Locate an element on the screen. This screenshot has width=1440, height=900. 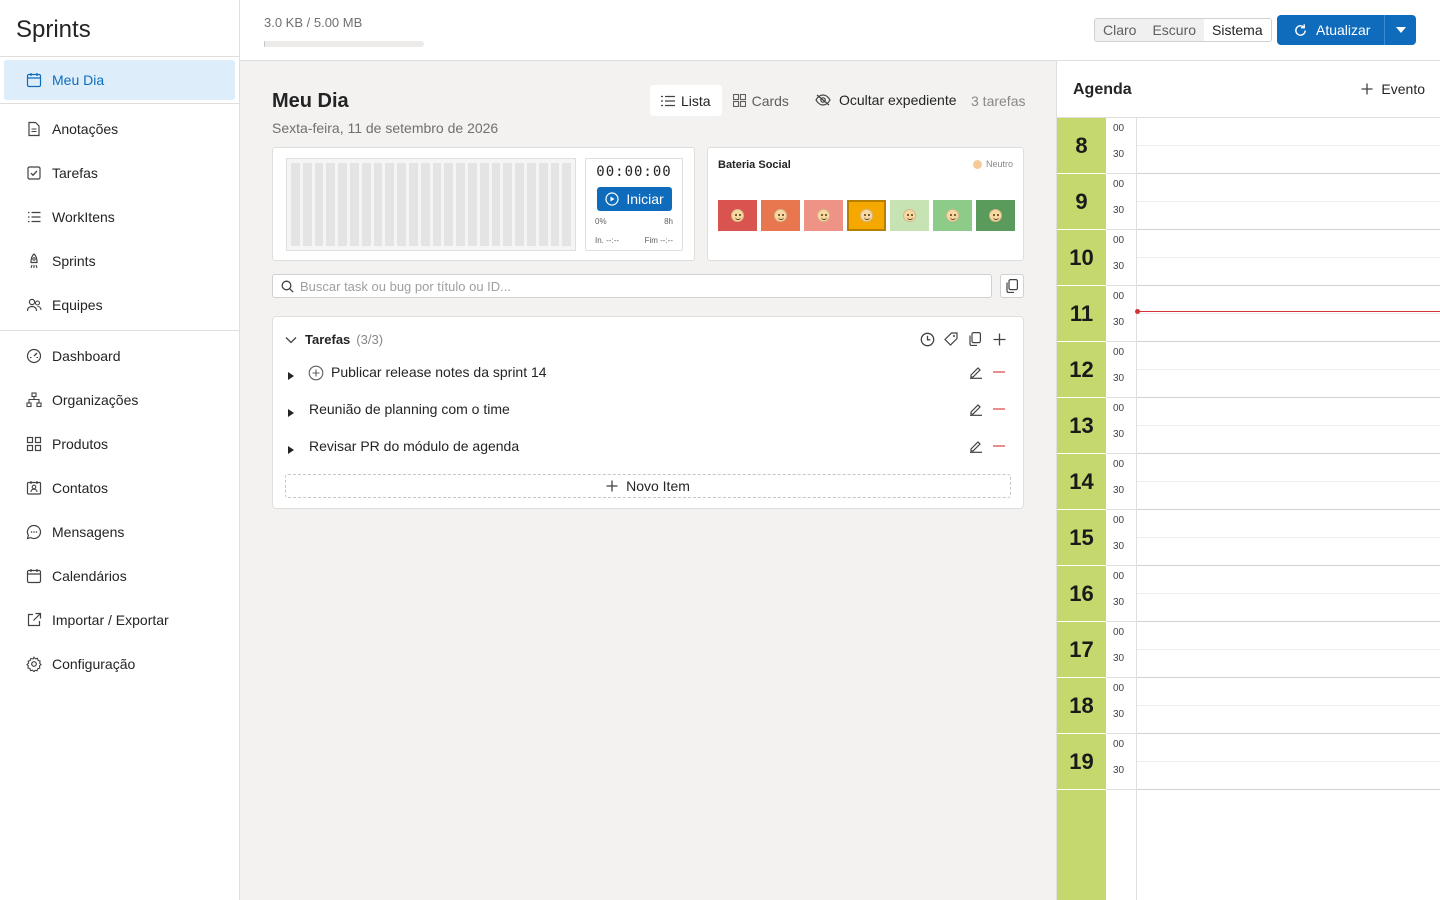
hide-workday-button: Ocultar expediente is located at coordinates (886, 100).